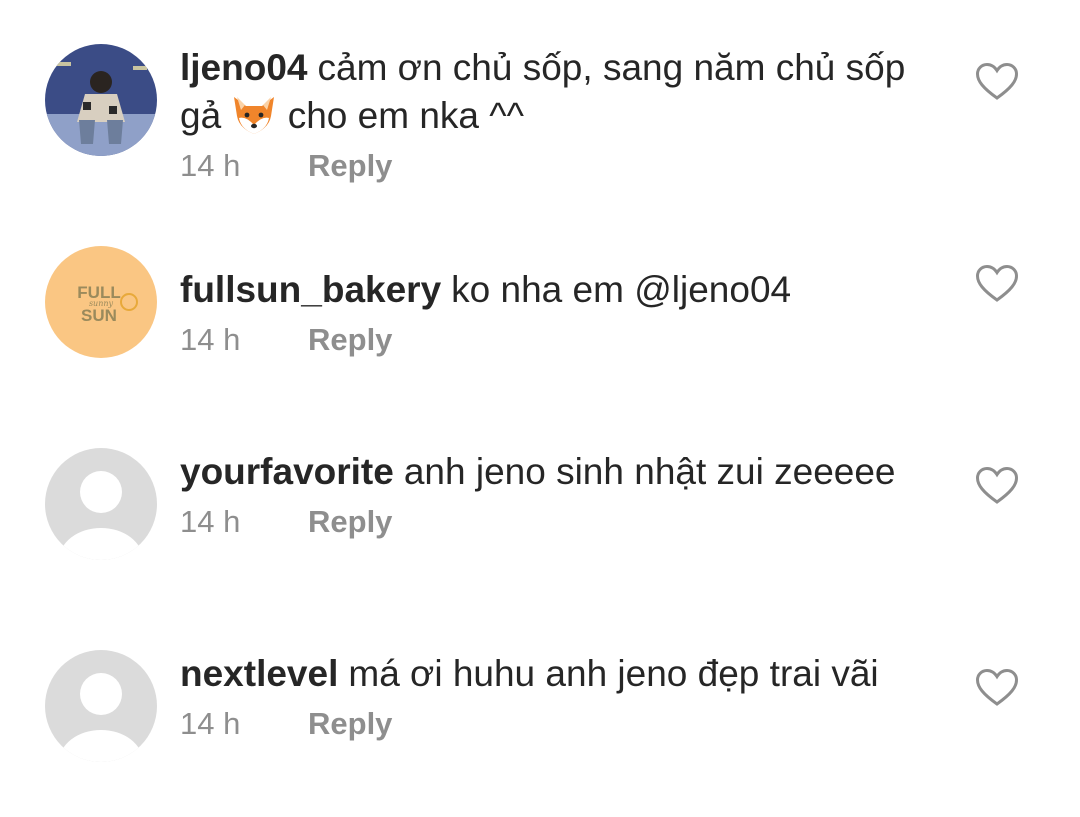  I want to click on comment-username: ljeno04, so click(244, 67).